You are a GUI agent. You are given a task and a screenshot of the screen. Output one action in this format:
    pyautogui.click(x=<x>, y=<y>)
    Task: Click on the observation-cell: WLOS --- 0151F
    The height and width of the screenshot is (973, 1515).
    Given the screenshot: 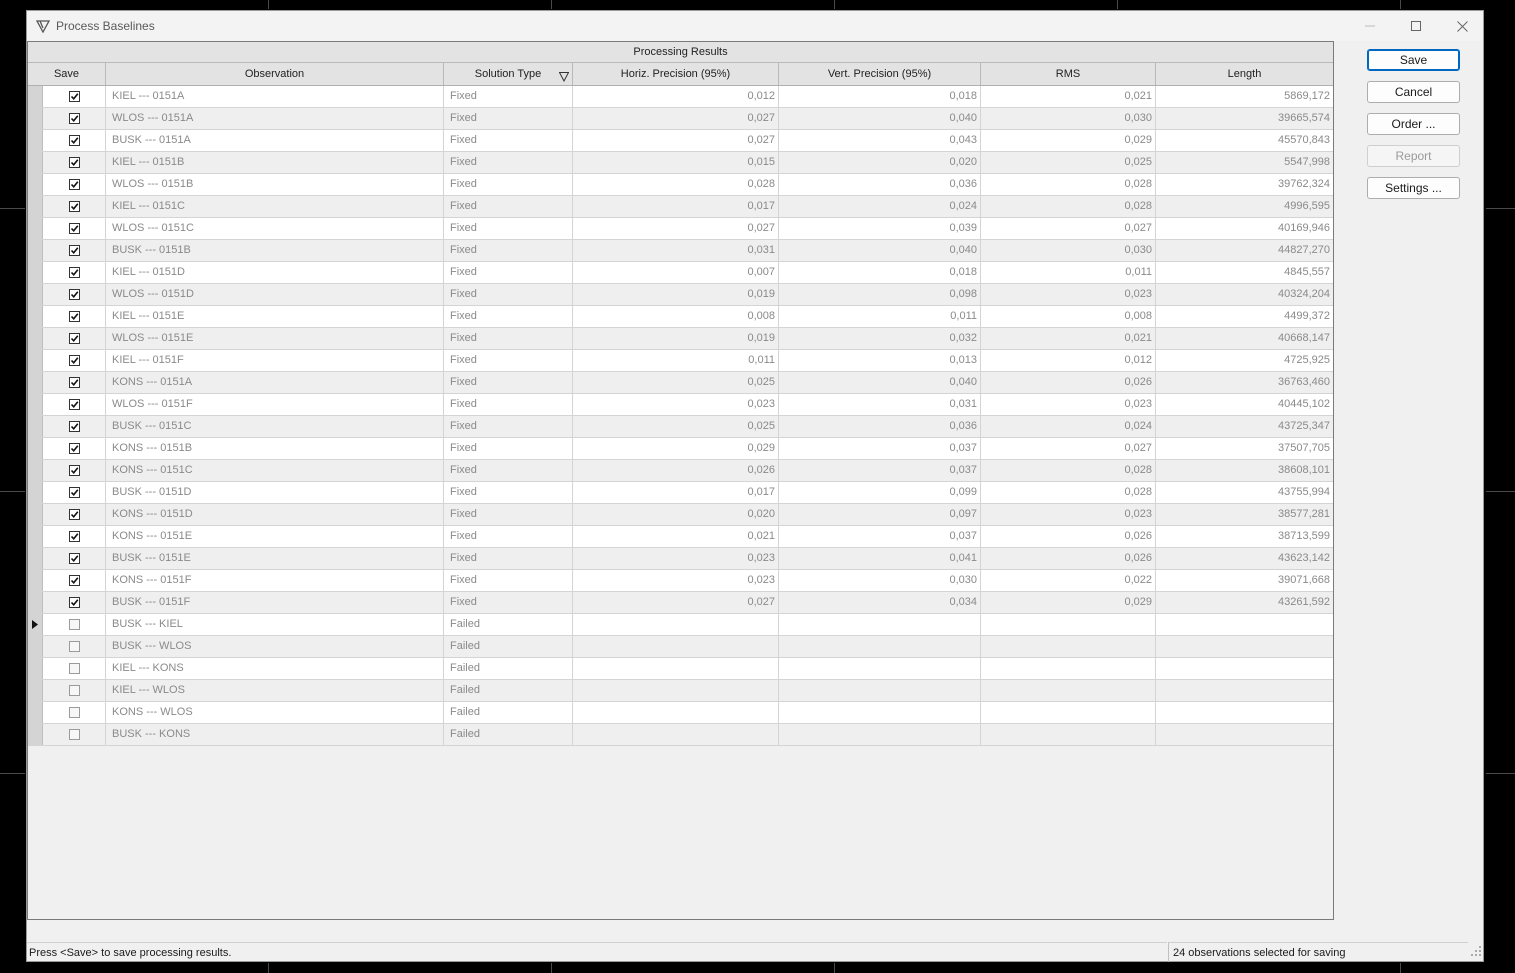 What is the action you would take?
    pyautogui.click(x=275, y=404)
    